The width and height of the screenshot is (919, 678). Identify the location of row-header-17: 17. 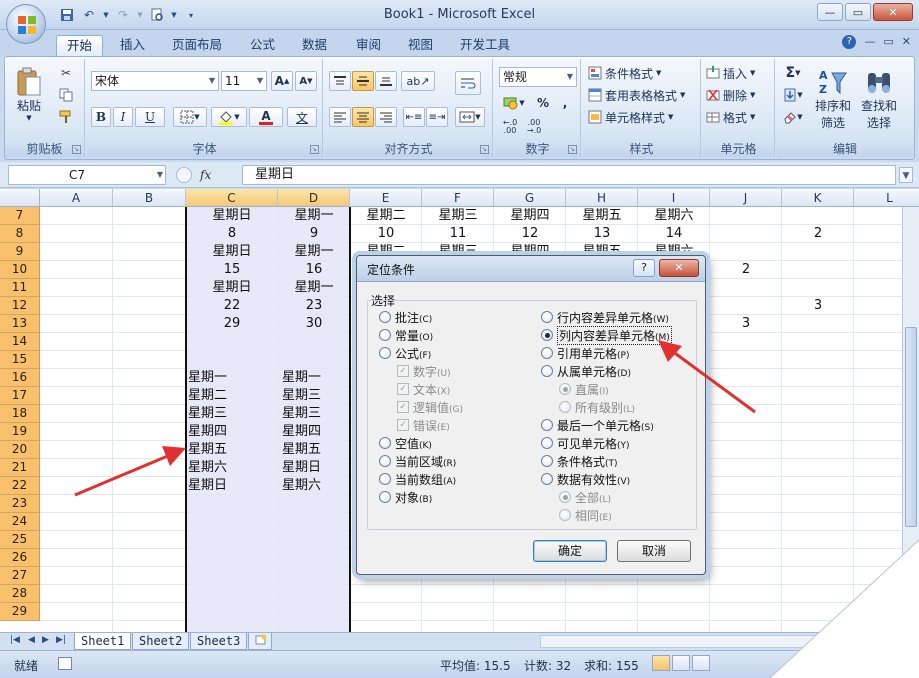
(20, 396).